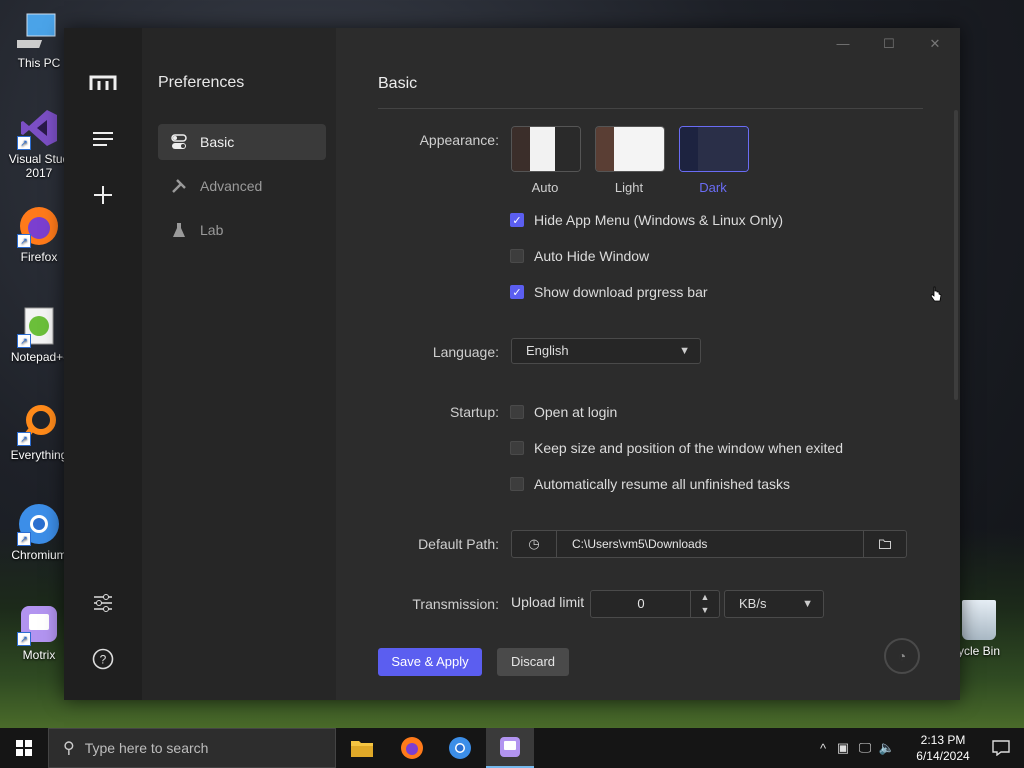  What do you see at coordinates (534, 544) in the screenshot?
I see `history-clock-icon: ◷` at bounding box center [534, 544].